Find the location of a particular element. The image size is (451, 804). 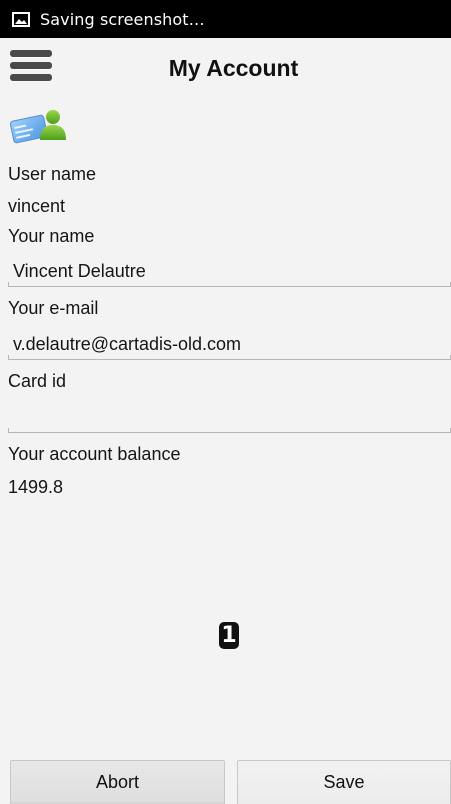

user-name-label: User name is located at coordinates (52, 174).